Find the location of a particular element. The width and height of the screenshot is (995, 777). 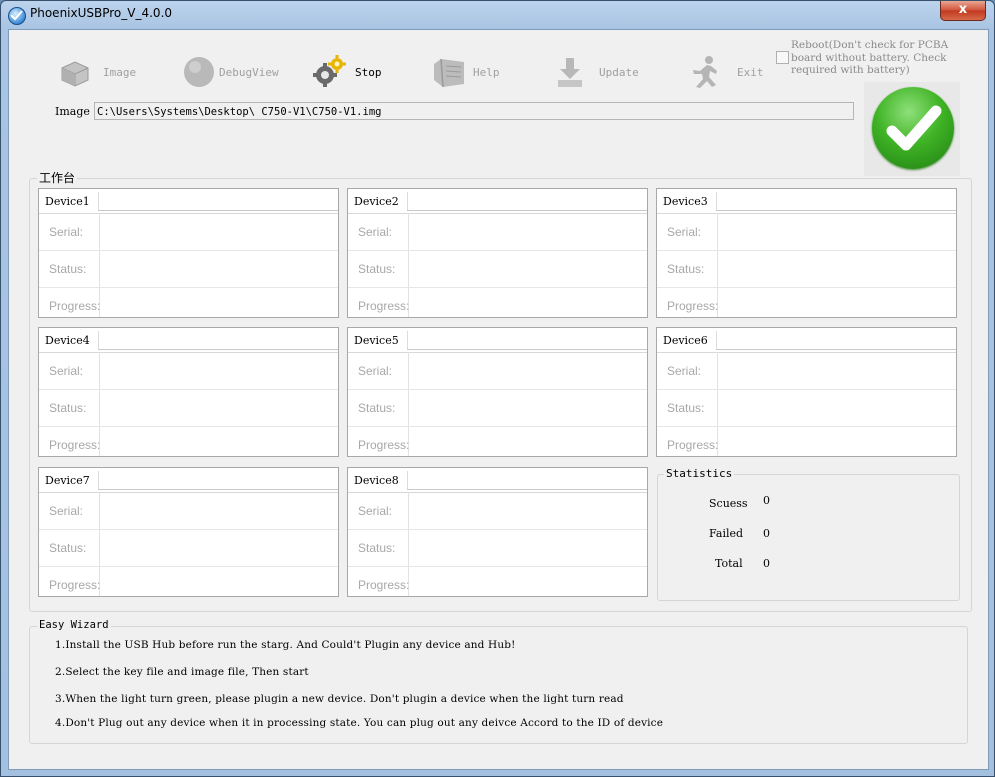

help-book-icon is located at coordinates (449, 72).